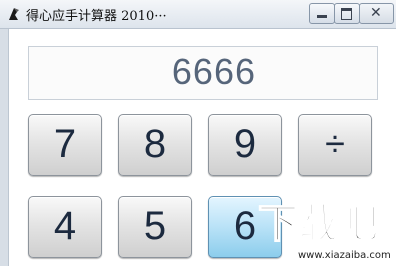  I want to click on minimize-button, so click(322, 13).